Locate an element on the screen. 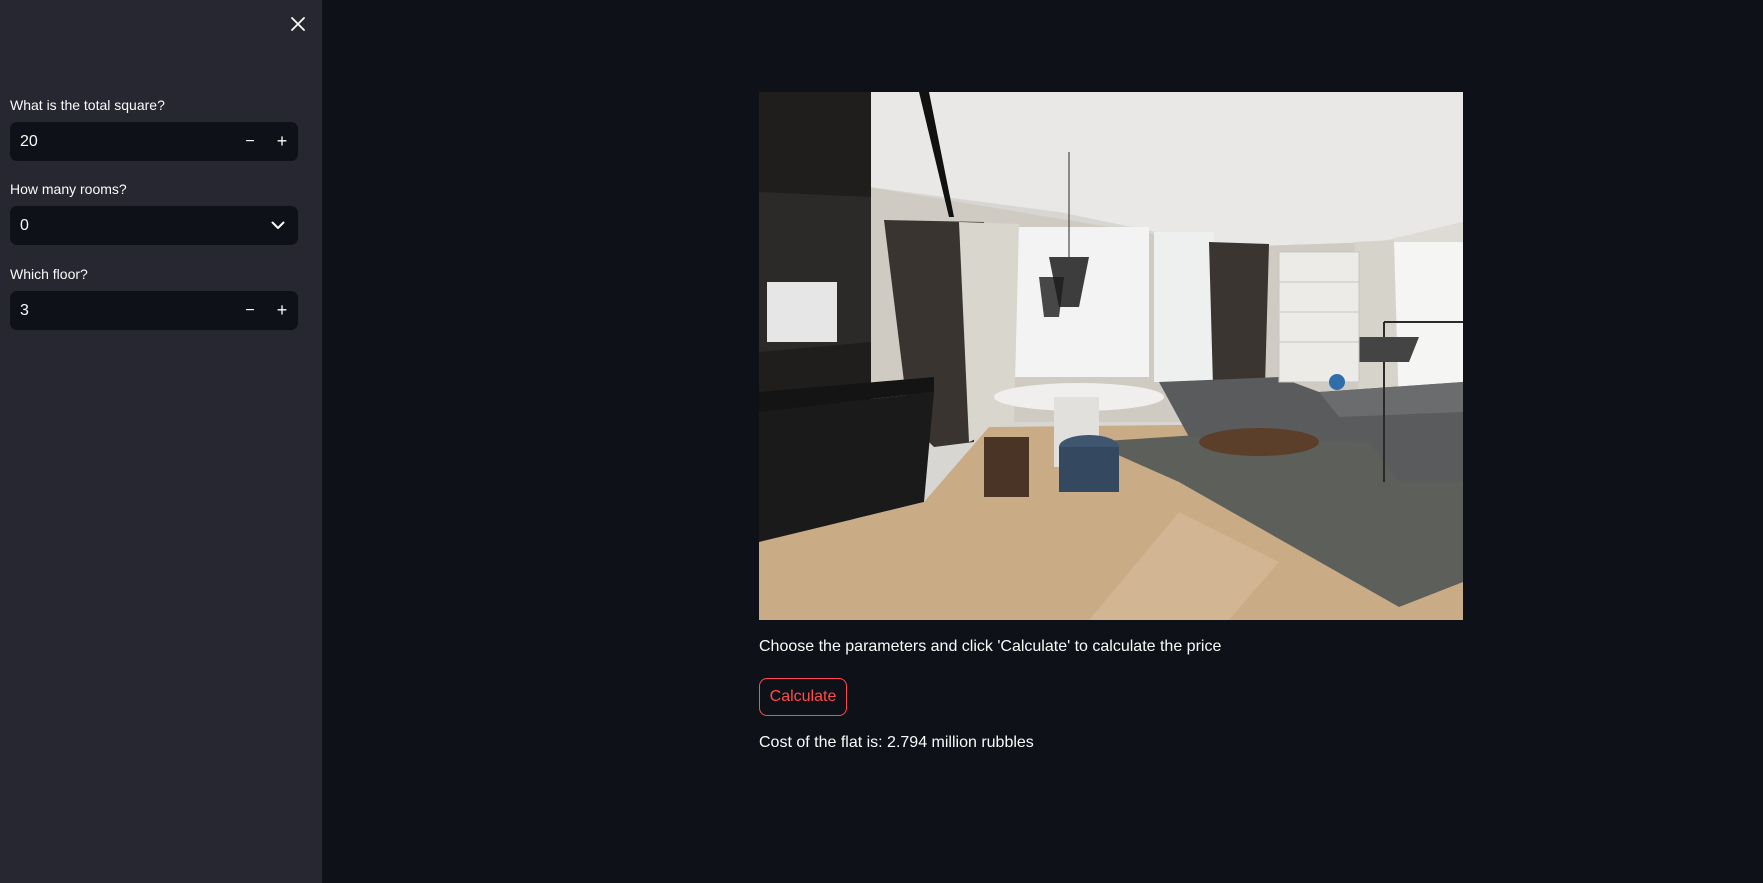 The width and height of the screenshot is (1763, 883). floor-increment-button: + is located at coordinates (282, 310).